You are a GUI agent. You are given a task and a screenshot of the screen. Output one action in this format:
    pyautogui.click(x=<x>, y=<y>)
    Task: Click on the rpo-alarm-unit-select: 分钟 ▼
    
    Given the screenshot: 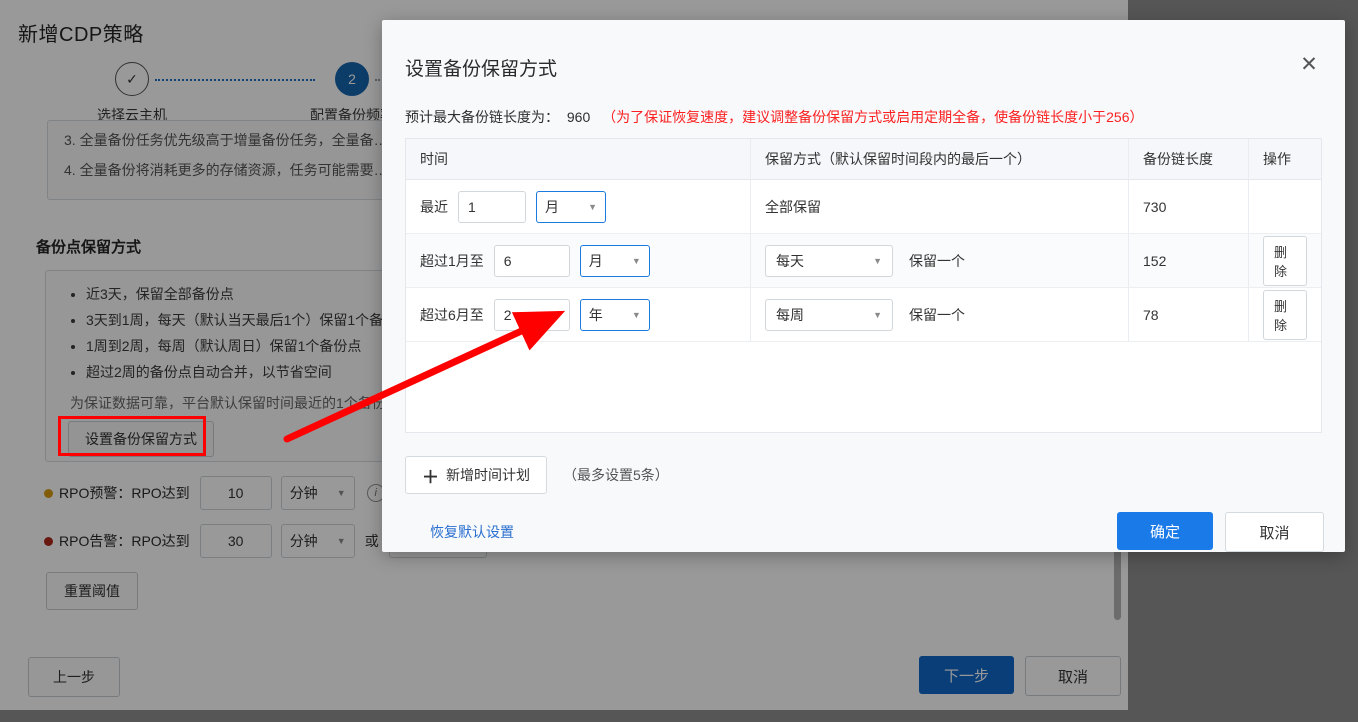 What is the action you would take?
    pyautogui.click(x=317, y=541)
    